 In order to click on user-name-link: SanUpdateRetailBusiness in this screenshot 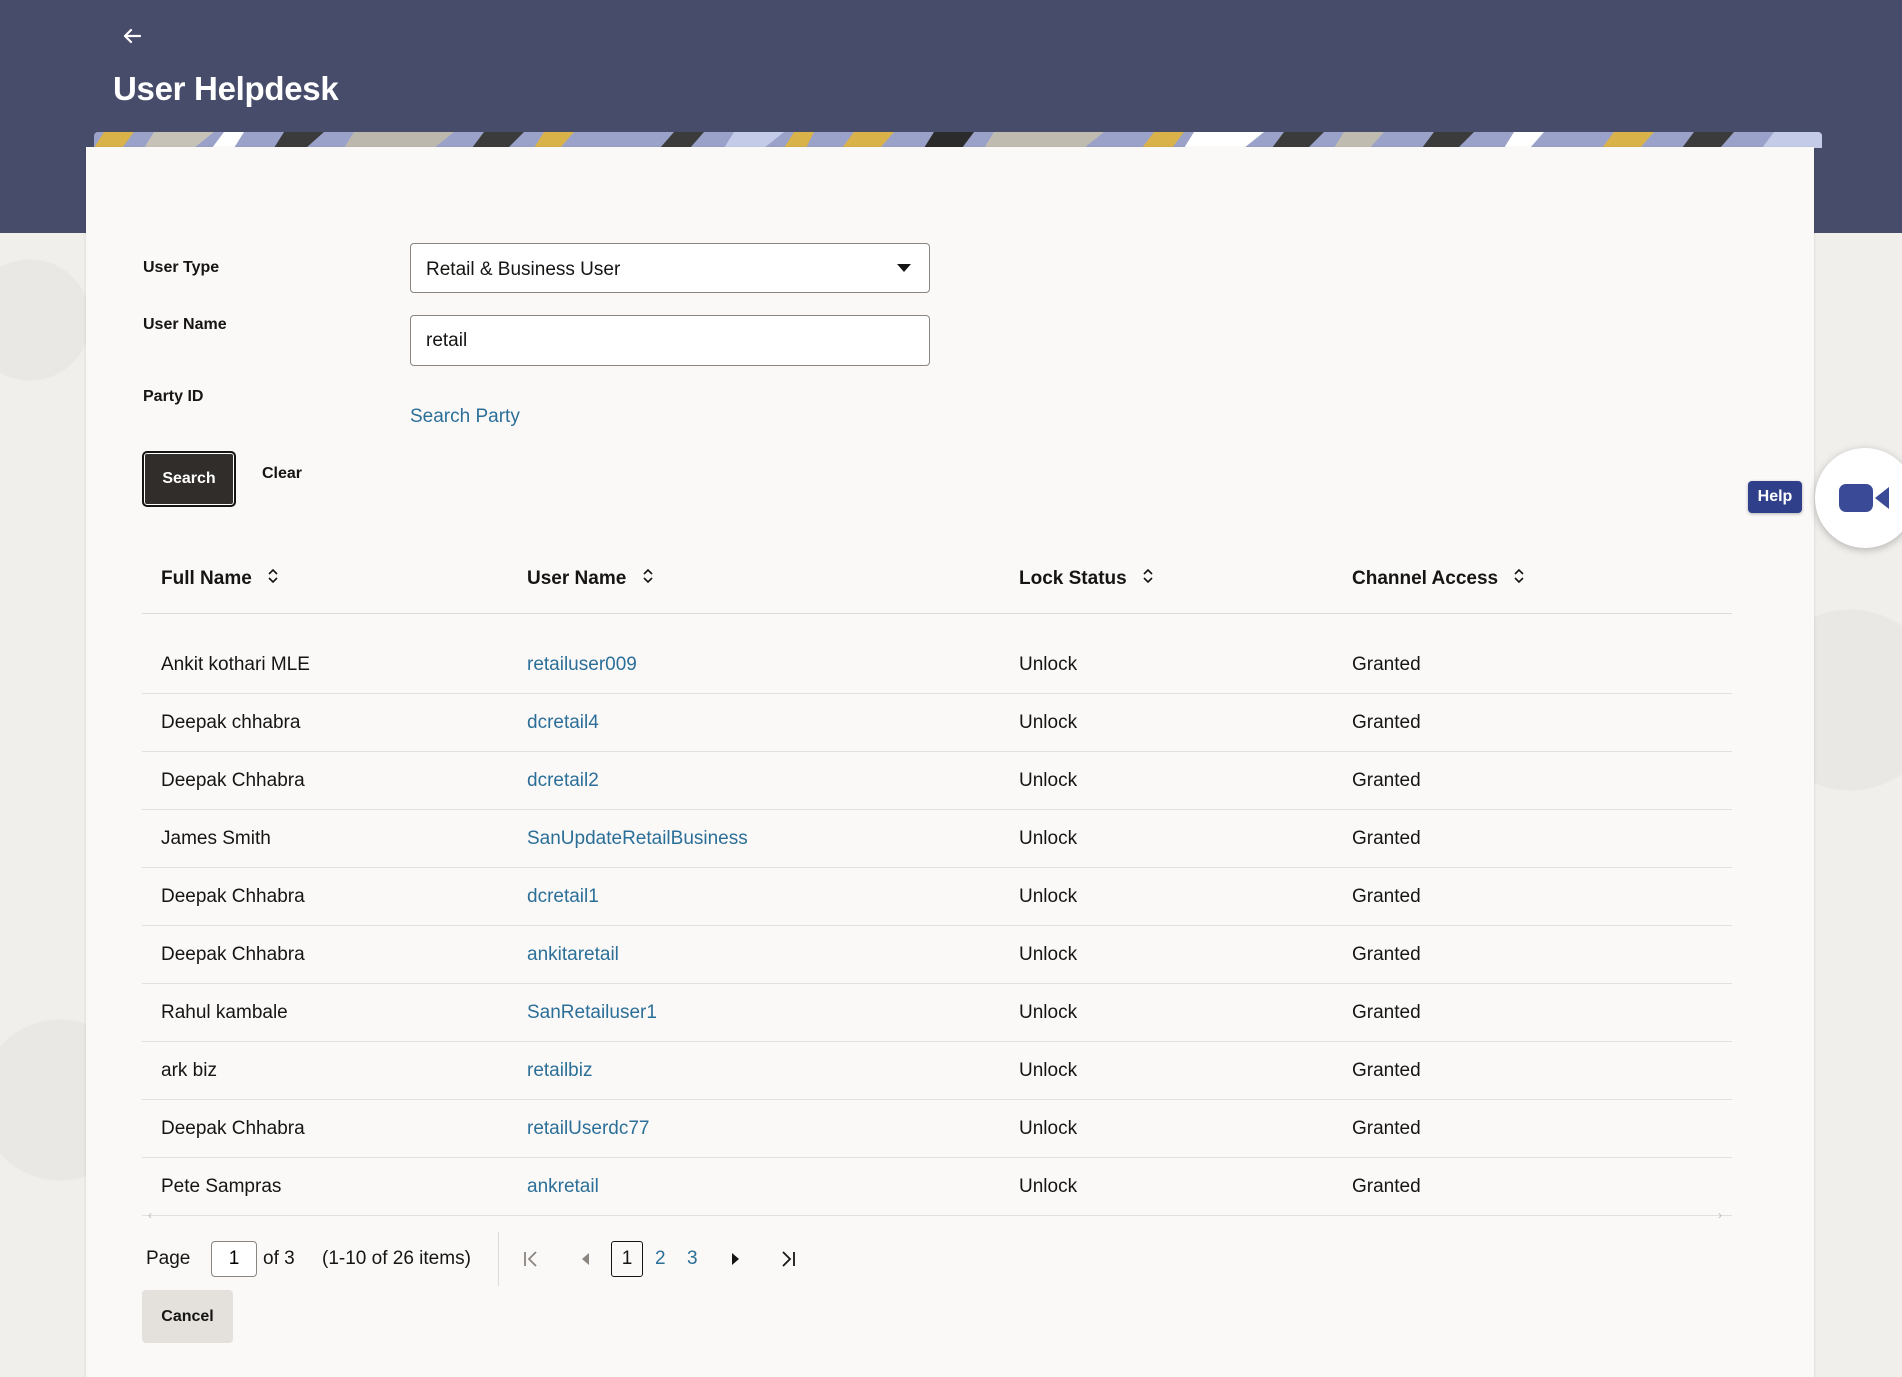, I will do `click(637, 838)`.